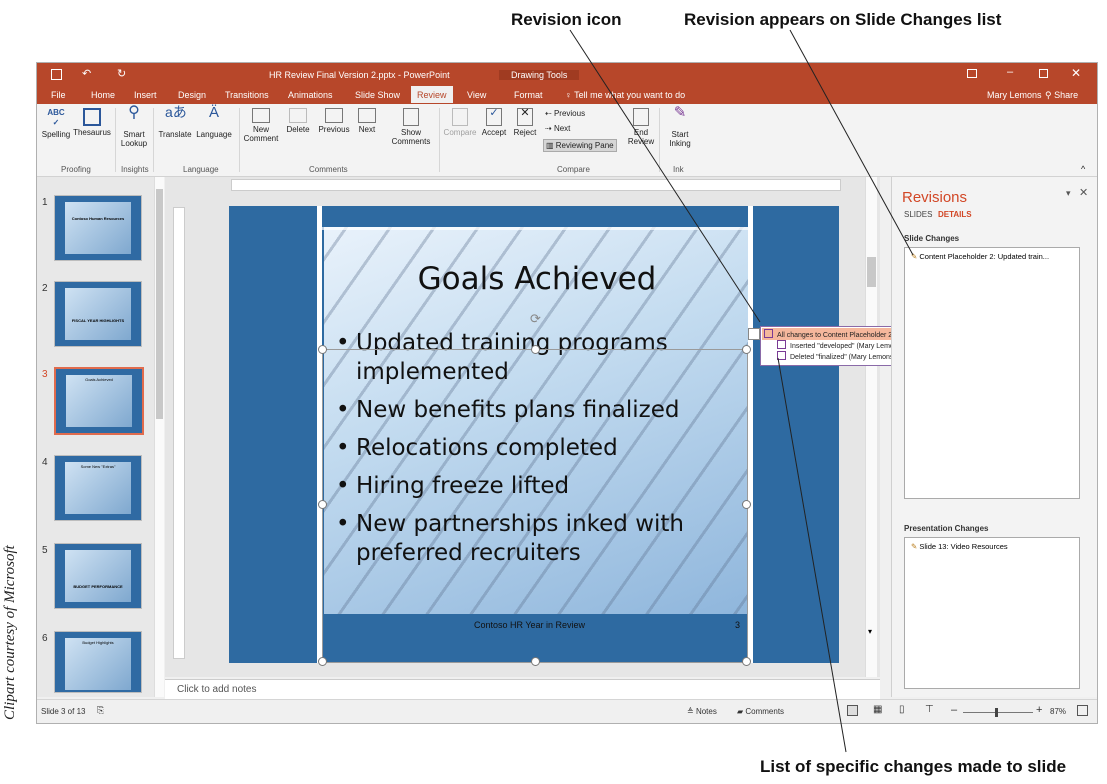 The height and width of the screenshot is (784, 1107). What do you see at coordinates (1083, 169) in the screenshot?
I see `collapse-ribbon-icon: ^` at bounding box center [1083, 169].